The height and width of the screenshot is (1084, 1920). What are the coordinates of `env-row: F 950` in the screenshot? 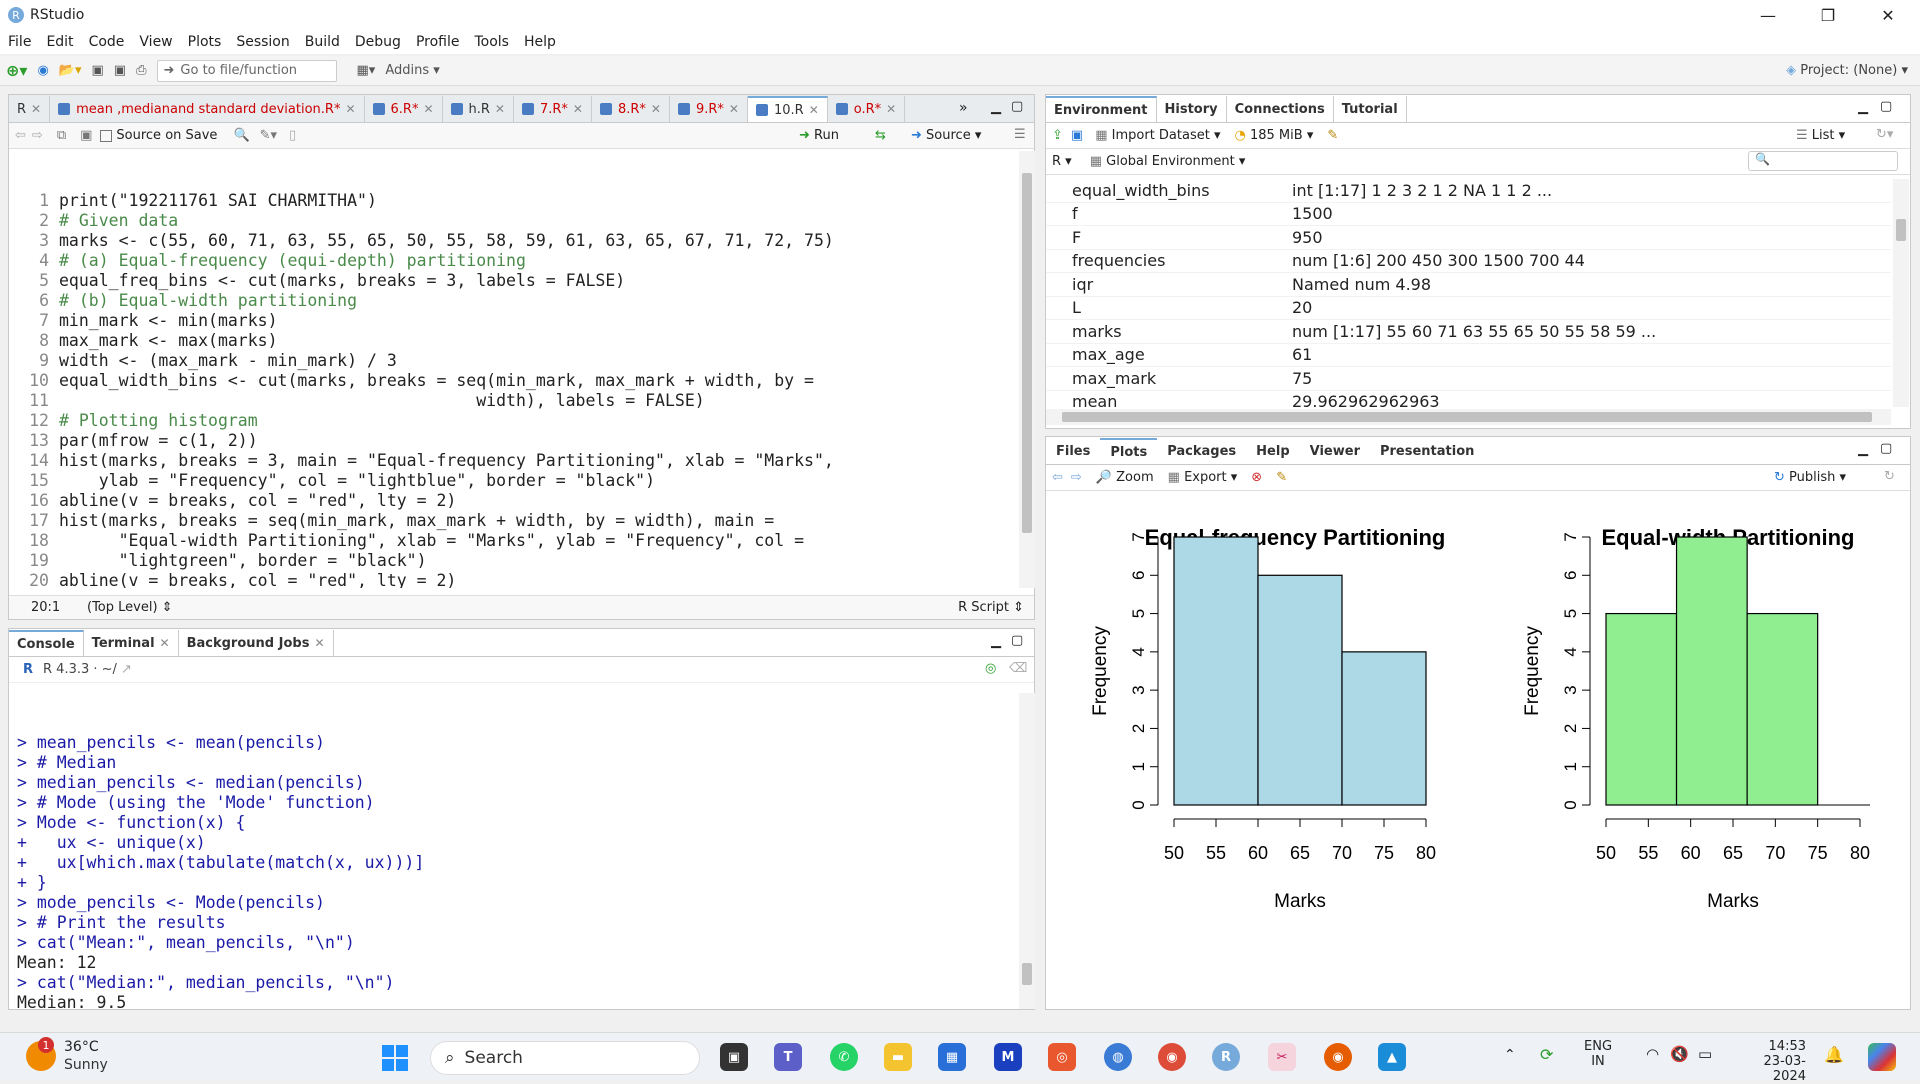 It's located at (1468, 238).